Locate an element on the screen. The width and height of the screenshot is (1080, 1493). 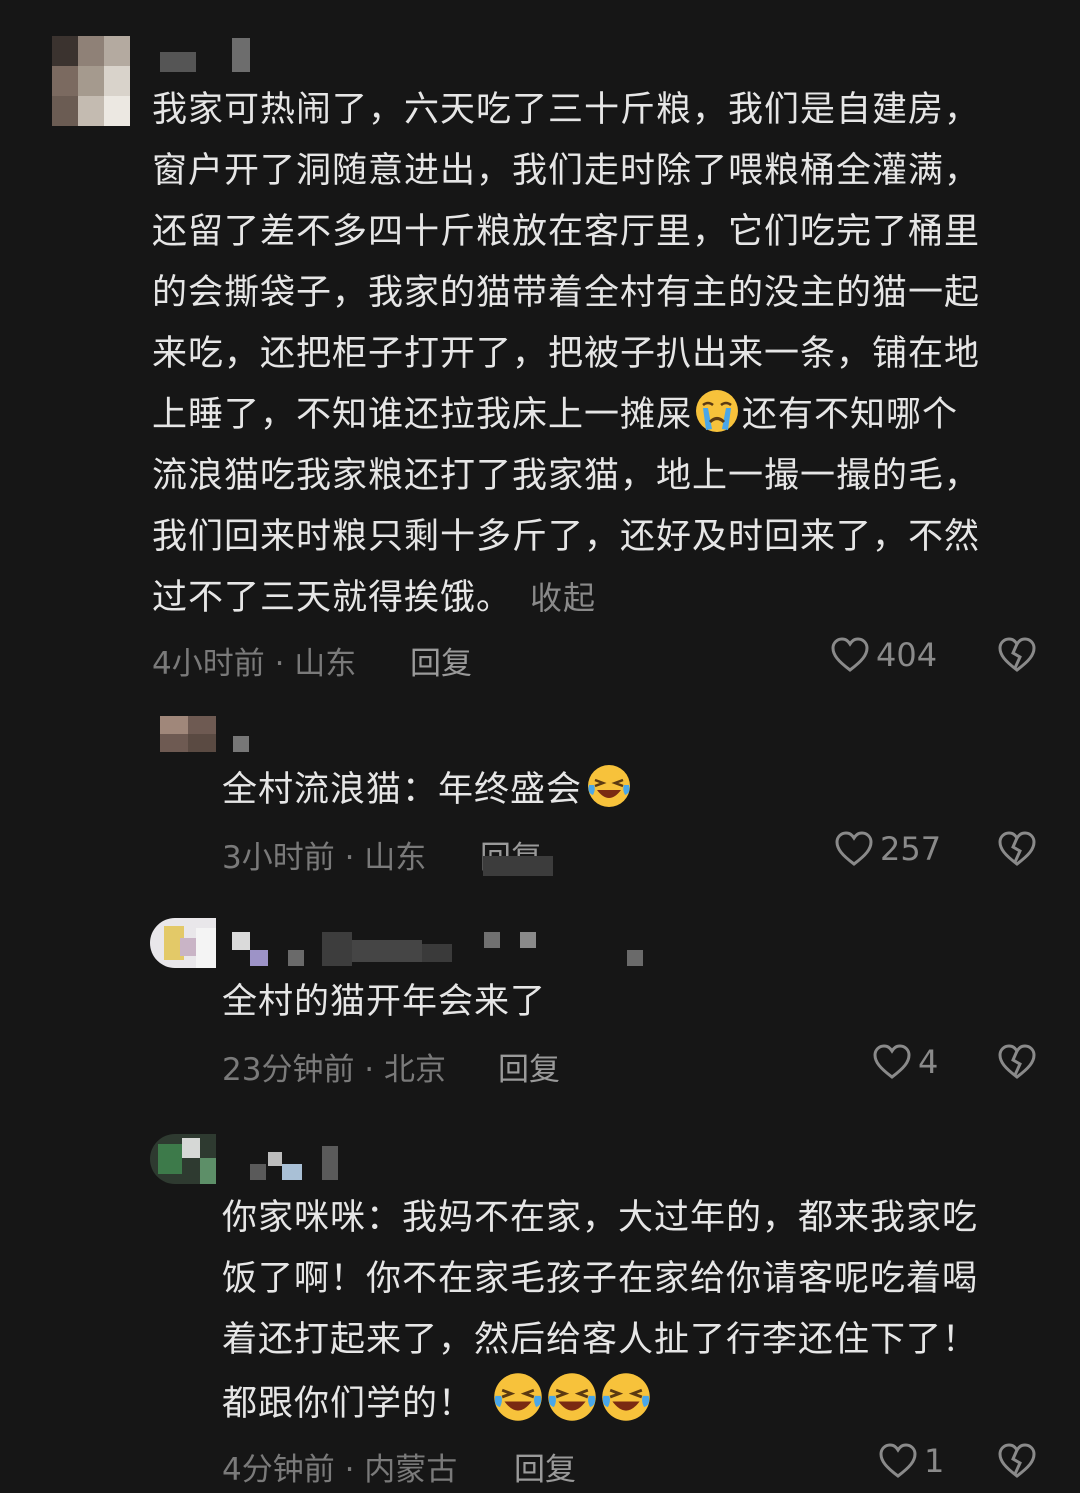
comment-text: 全村流浪猫：年终盛会 is located at coordinates (622, 790).